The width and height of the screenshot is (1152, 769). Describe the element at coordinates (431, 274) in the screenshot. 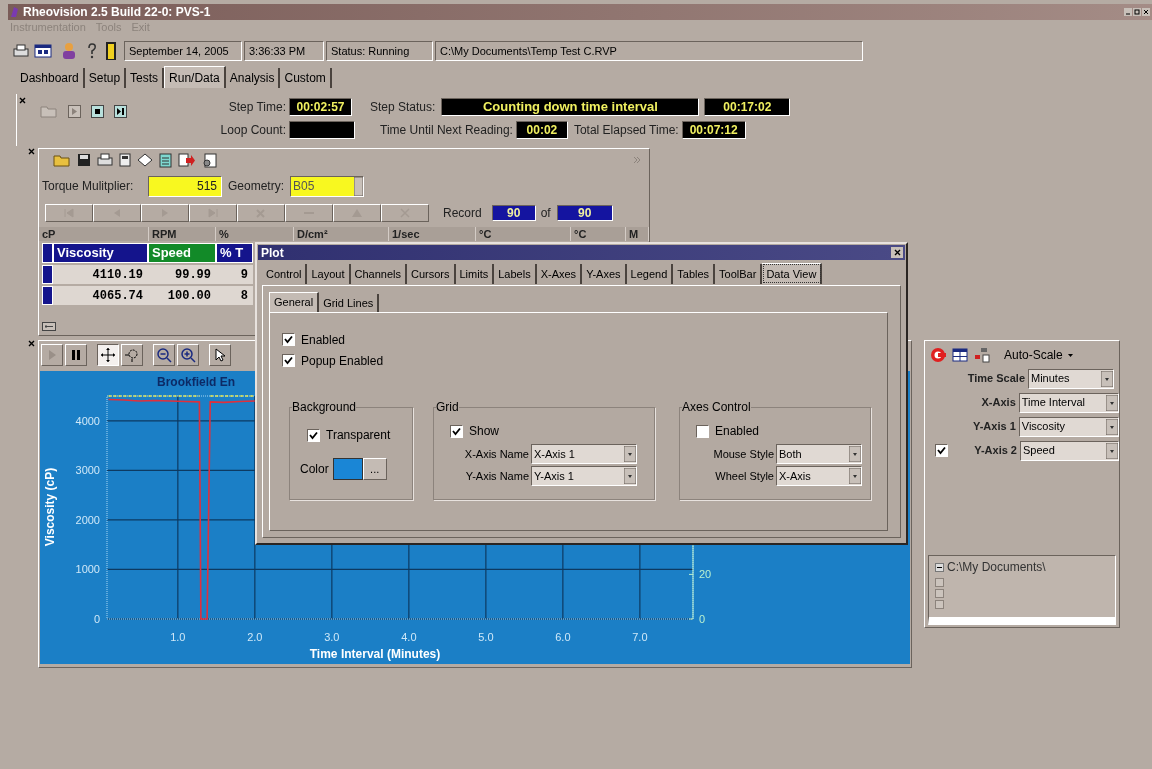

I see `tab: Cursors` at that location.